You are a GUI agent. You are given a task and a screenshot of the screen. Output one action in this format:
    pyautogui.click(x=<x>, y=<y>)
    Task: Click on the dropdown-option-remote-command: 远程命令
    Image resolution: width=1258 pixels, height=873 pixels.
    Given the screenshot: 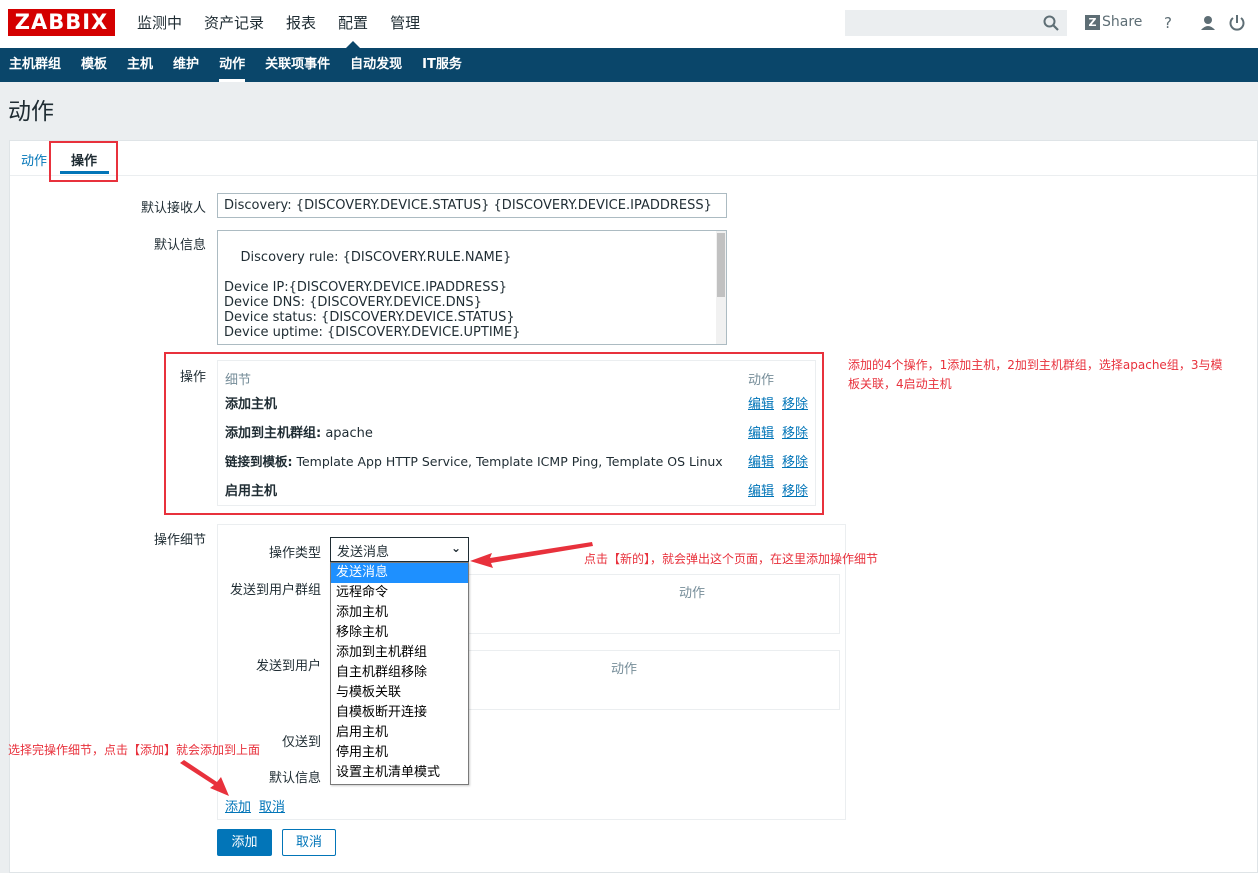 What is the action you would take?
    pyautogui.click(x=399, y=593)
    